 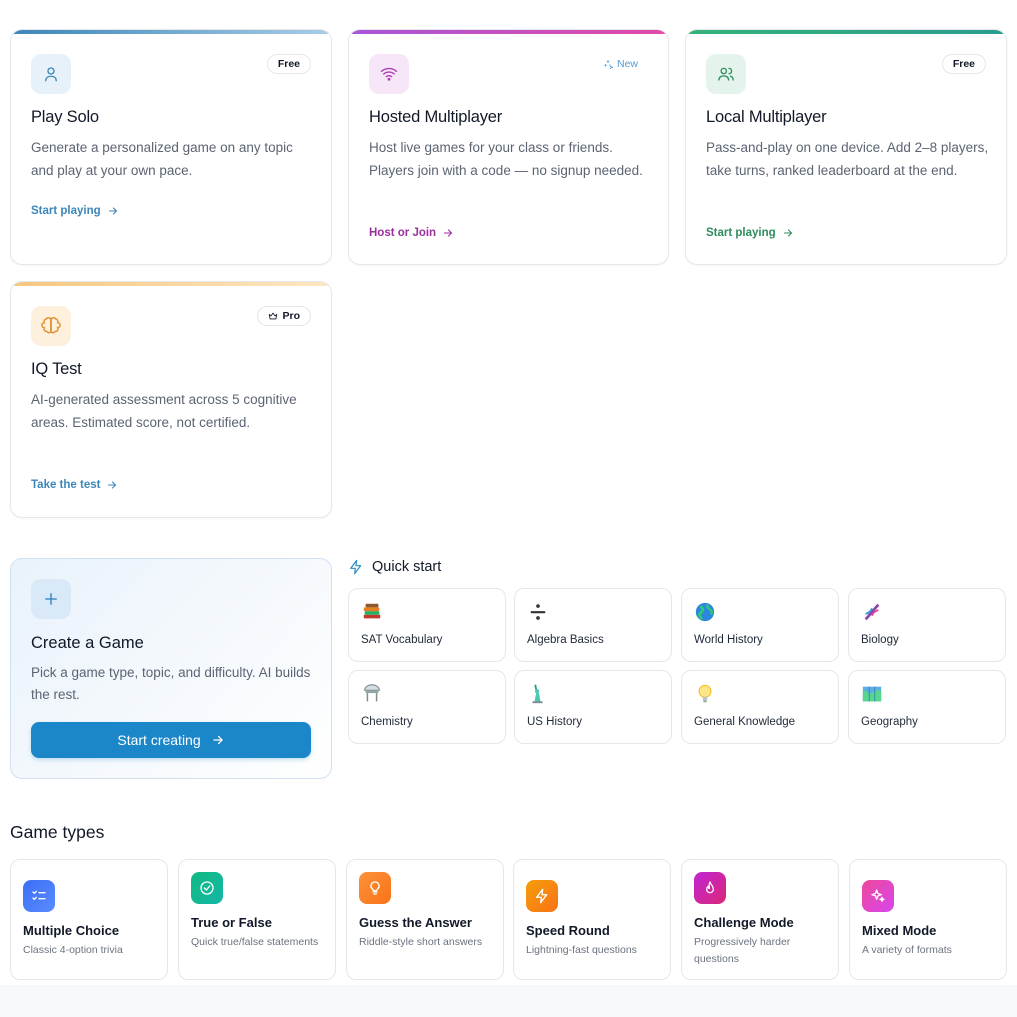 What do you see at coordinates (742, 950) in the screenshot?
I see `game-type-description: Progressively harder questions` at bounding box center [742, 950].